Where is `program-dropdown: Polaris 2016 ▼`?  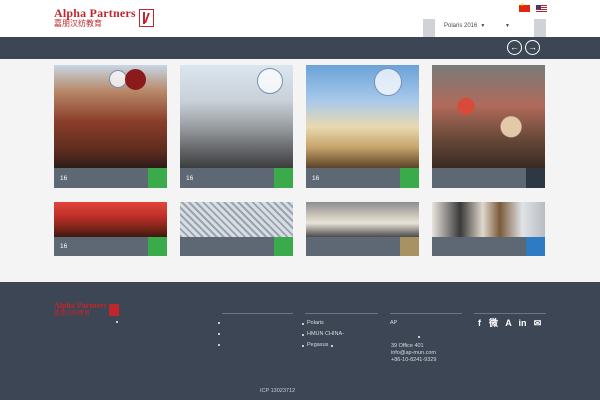
program-dropdown: Polaris 2016 ▼ is located at coordinates (464, 26).